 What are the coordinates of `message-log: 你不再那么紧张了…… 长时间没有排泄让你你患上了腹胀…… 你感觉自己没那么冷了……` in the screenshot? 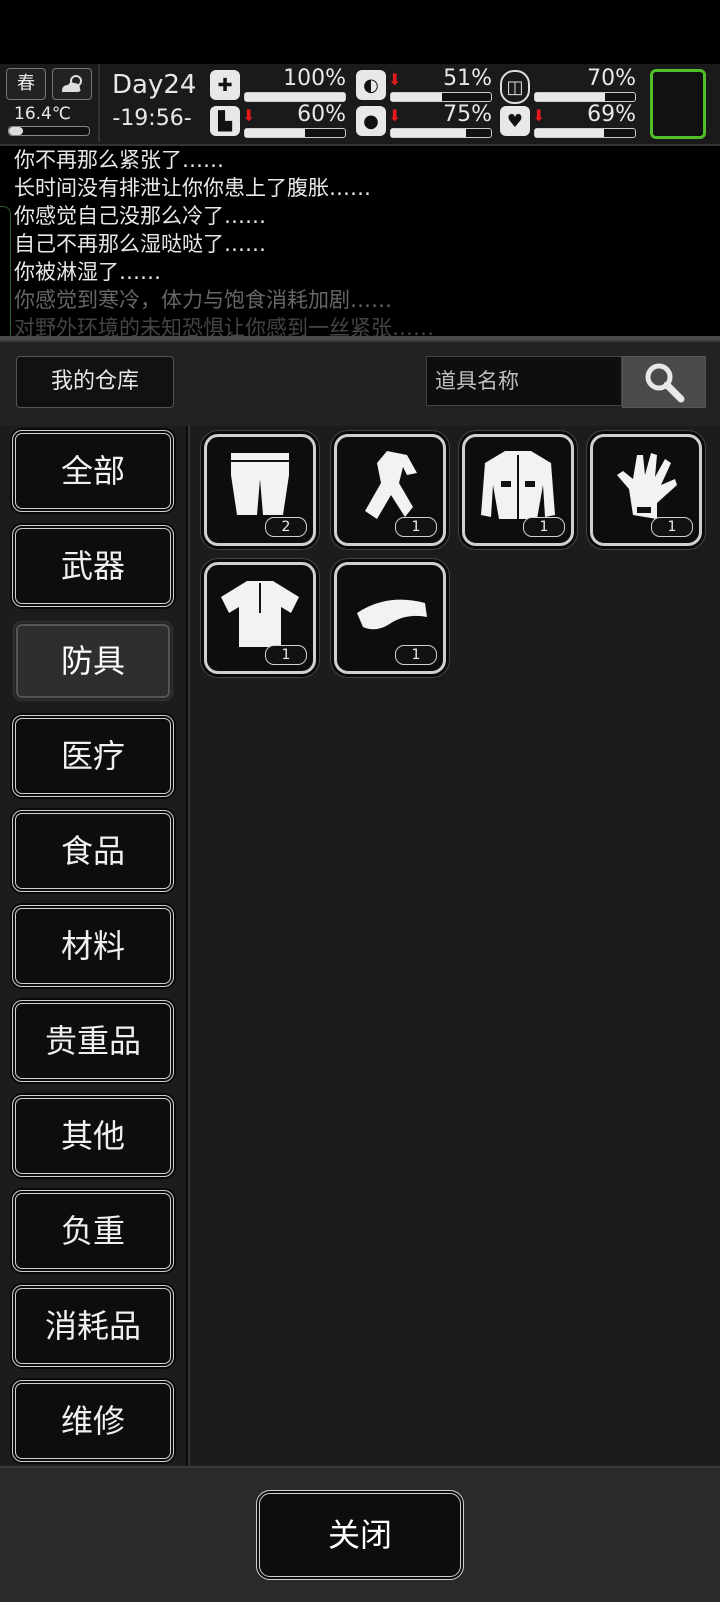 It's located at (360, 241).